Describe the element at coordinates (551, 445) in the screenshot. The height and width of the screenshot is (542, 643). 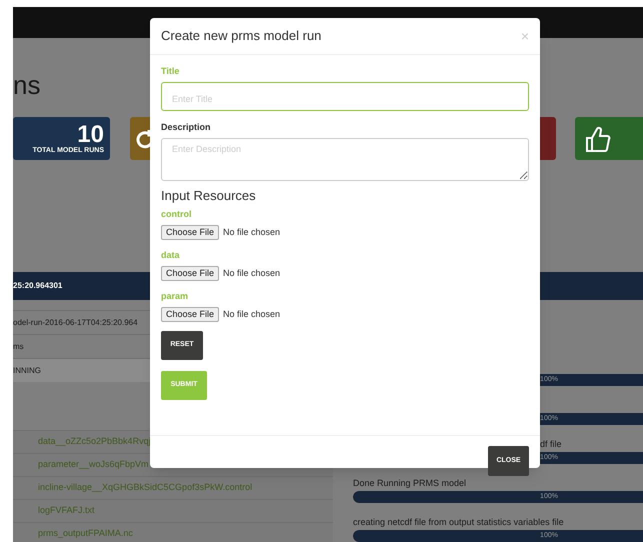
I see `progress-label: df file` at that location.